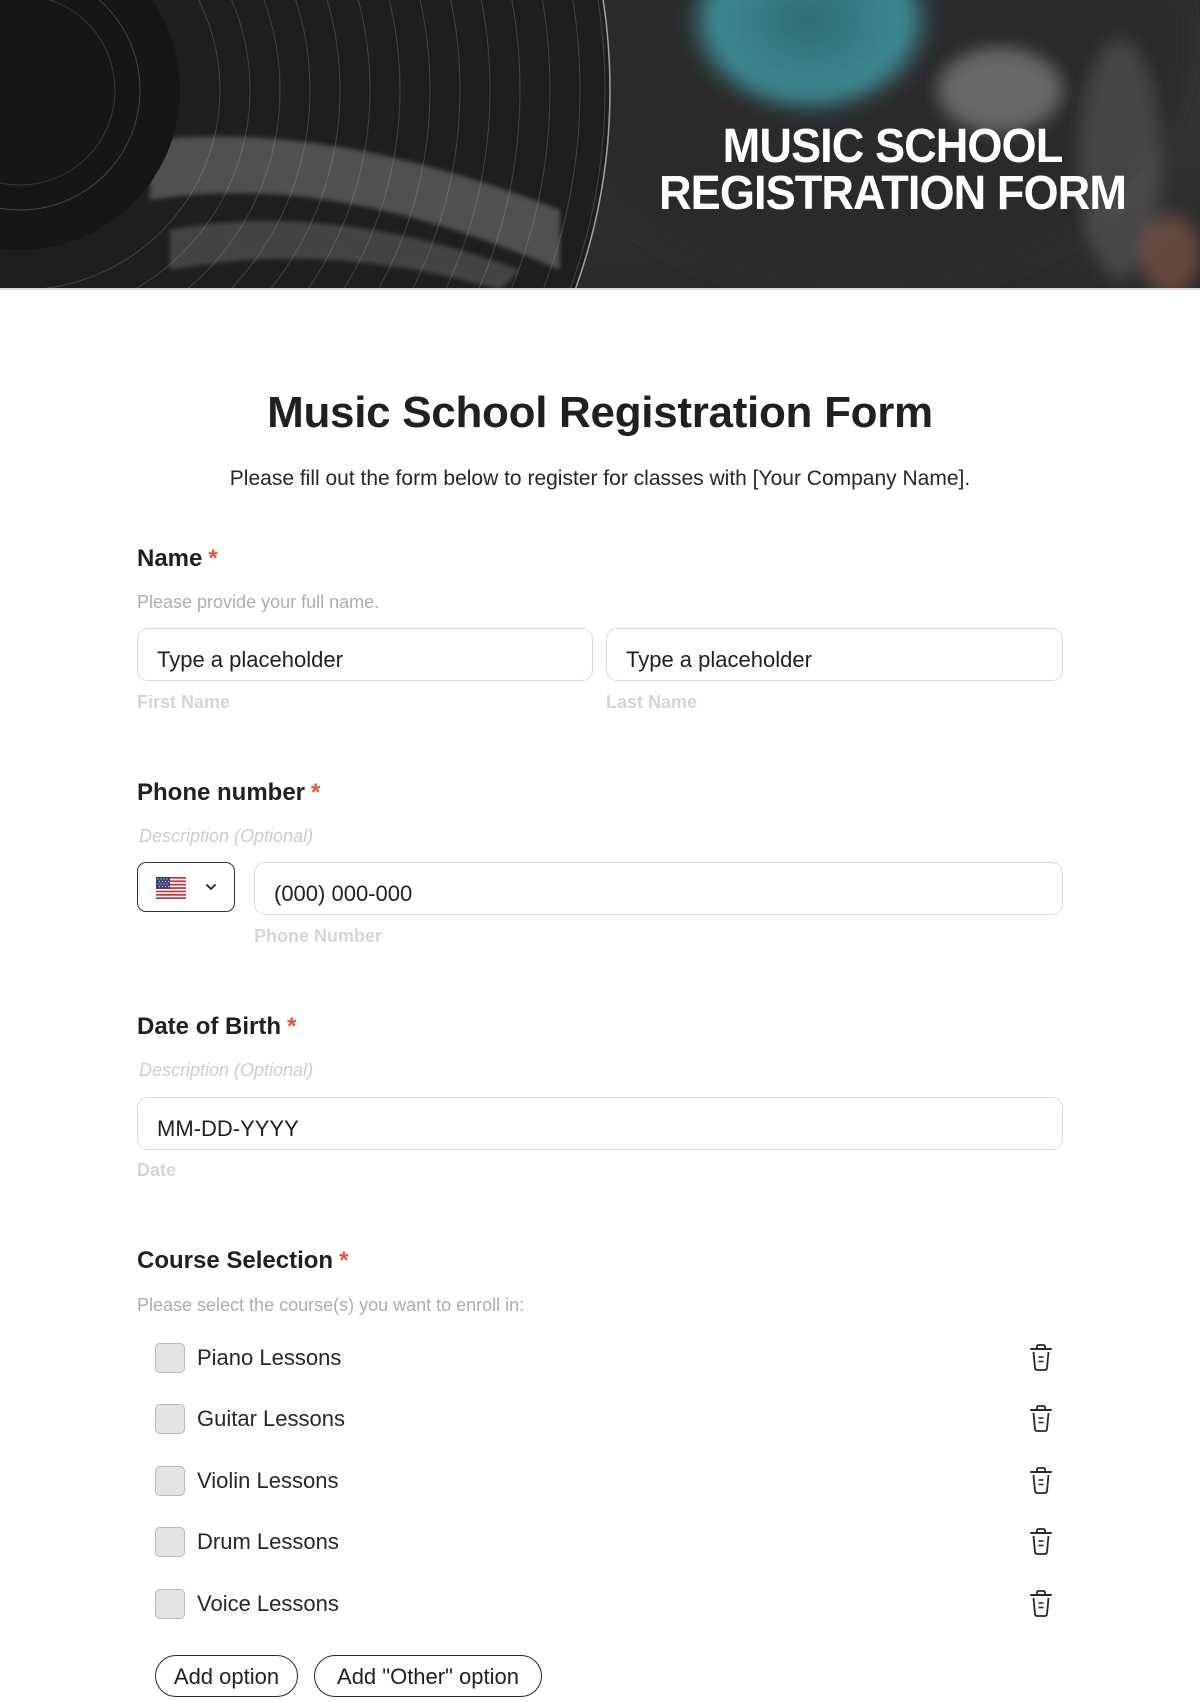 This screenshot has width=1200, height=1701. What do you see at coordinates (184, 702) in the screenshot?
I see `first-name-sublabel: First Name` at bounding box center [184, 702].